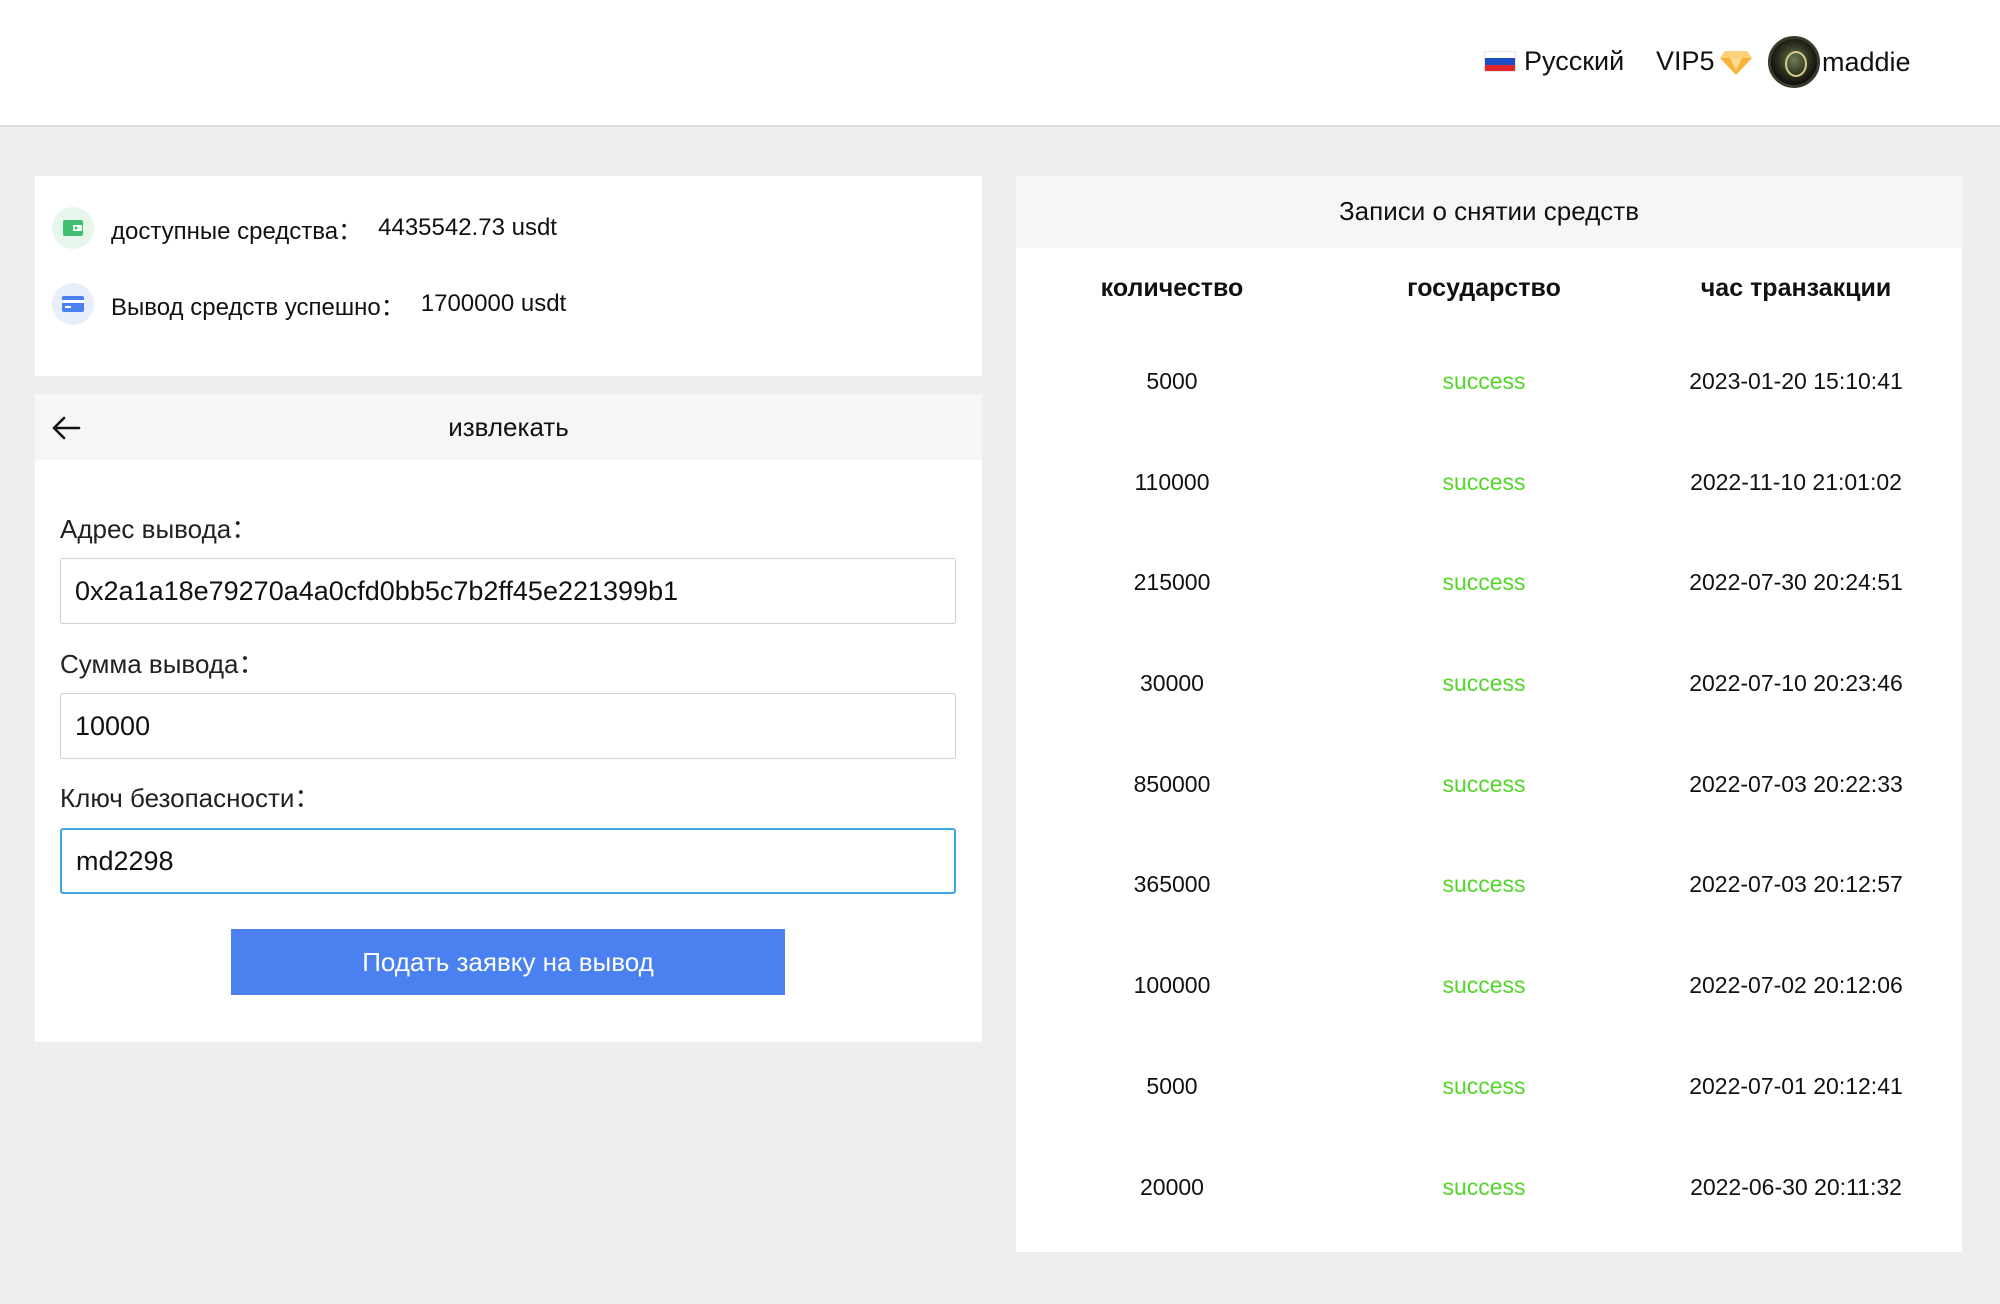 The height and width of the screenshot is (1304, 2000). What do you see at coordinates (508, 962) in the screenshot?
I see `submit-withdraw-button: Подать заявку на вывод` at bounding box center [508, 962].